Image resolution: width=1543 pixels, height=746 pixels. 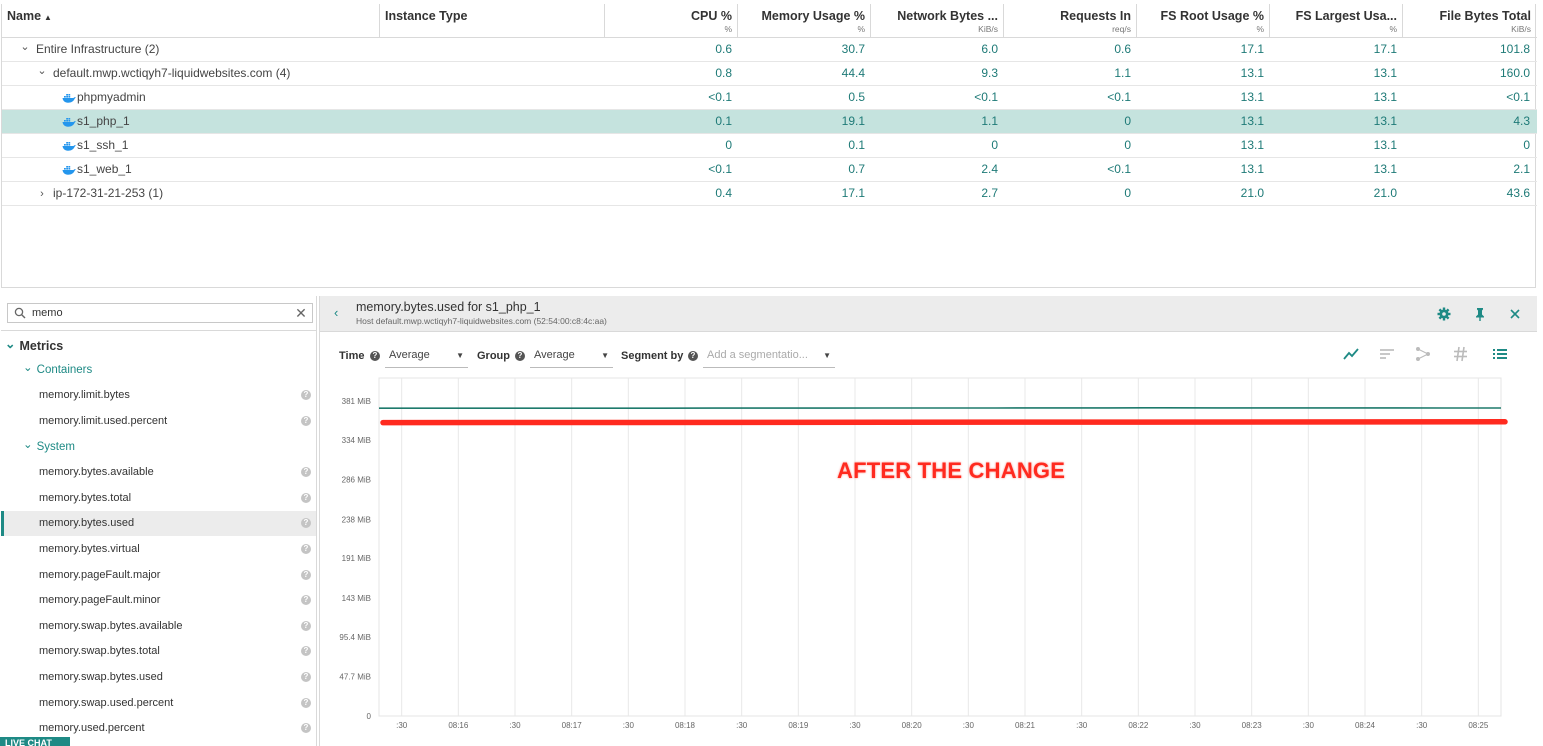 I want to click on metric-item: memory.swap.bytes.available?, so click(x=158, y=626).